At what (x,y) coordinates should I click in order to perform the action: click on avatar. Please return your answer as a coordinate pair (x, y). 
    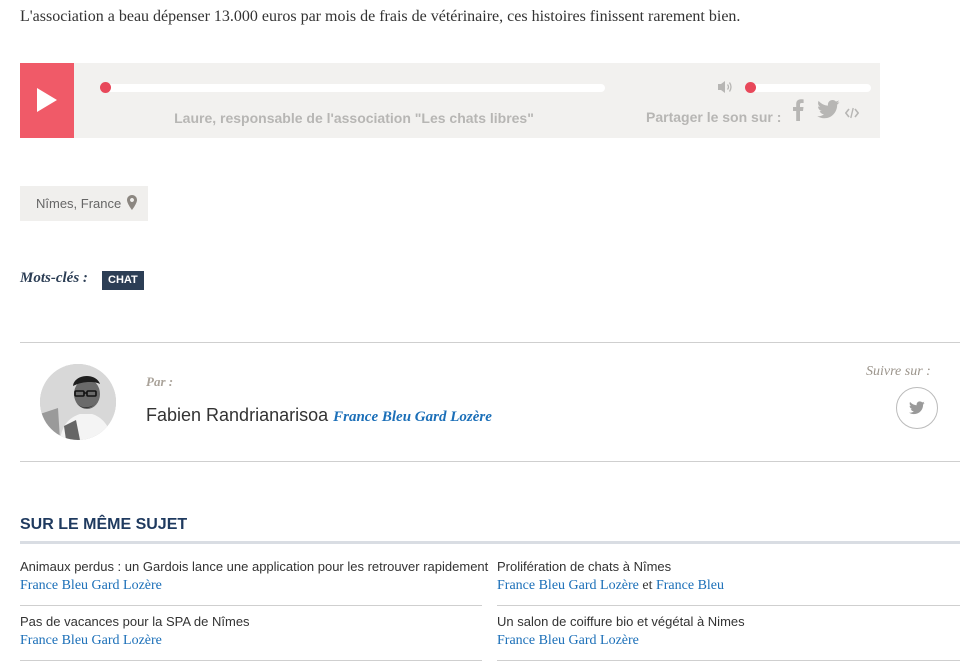
    Looking at the image, I should click on (78, 402).